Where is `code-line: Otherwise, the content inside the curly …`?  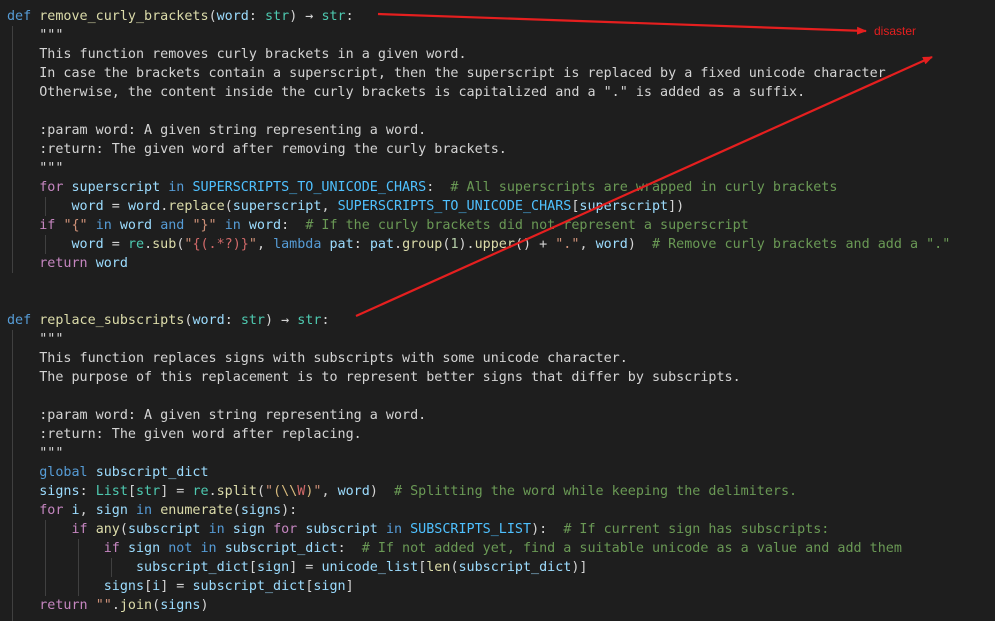 code-line: Otherwise, the content inside the curly … is located at coordinates (499, 92).